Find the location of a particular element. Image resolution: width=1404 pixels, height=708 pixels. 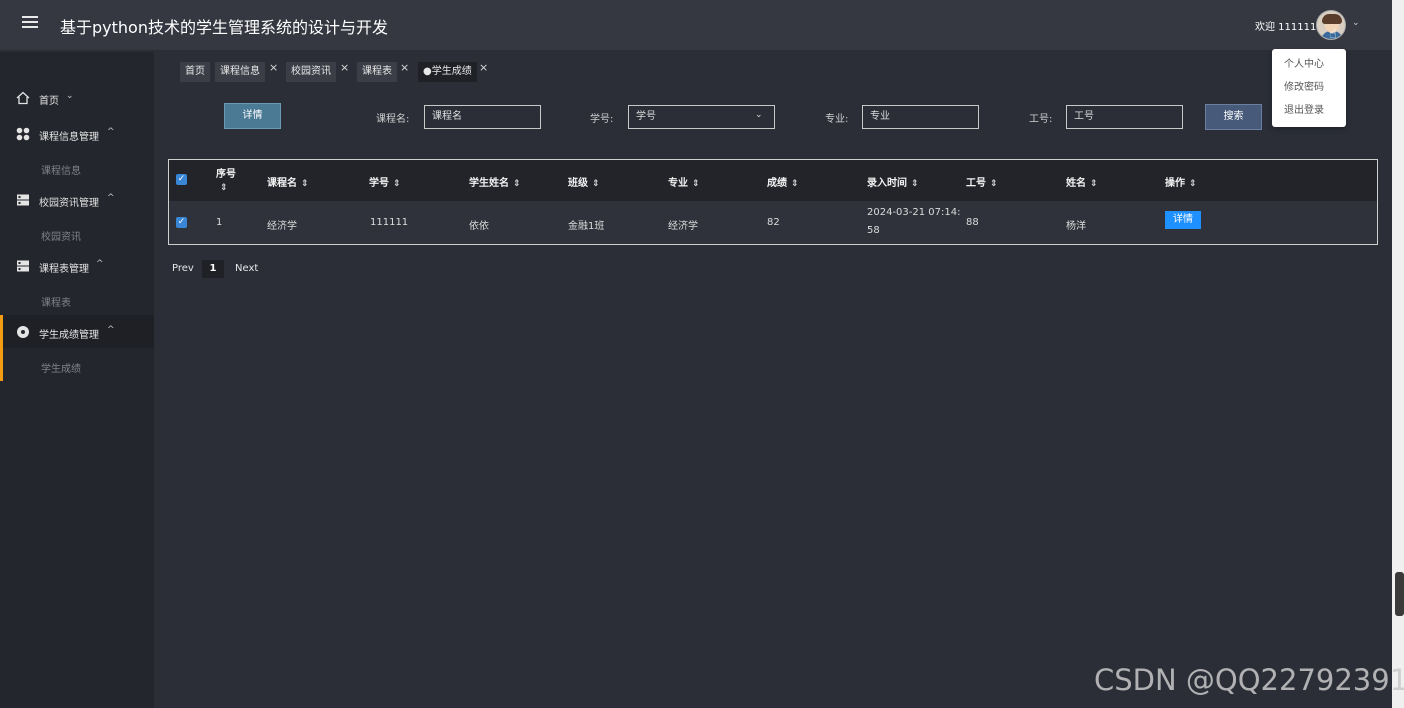

sidebar-item-course-info-management: 课程信息管理 ^ is located at coordinates (77, 134).